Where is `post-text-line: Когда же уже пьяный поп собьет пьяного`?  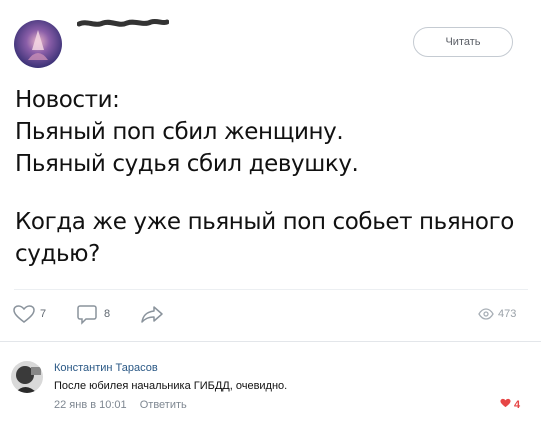 post-text-line: Когда же уже пьяный поп собьет пьяного is located at coordinates (264, 222).